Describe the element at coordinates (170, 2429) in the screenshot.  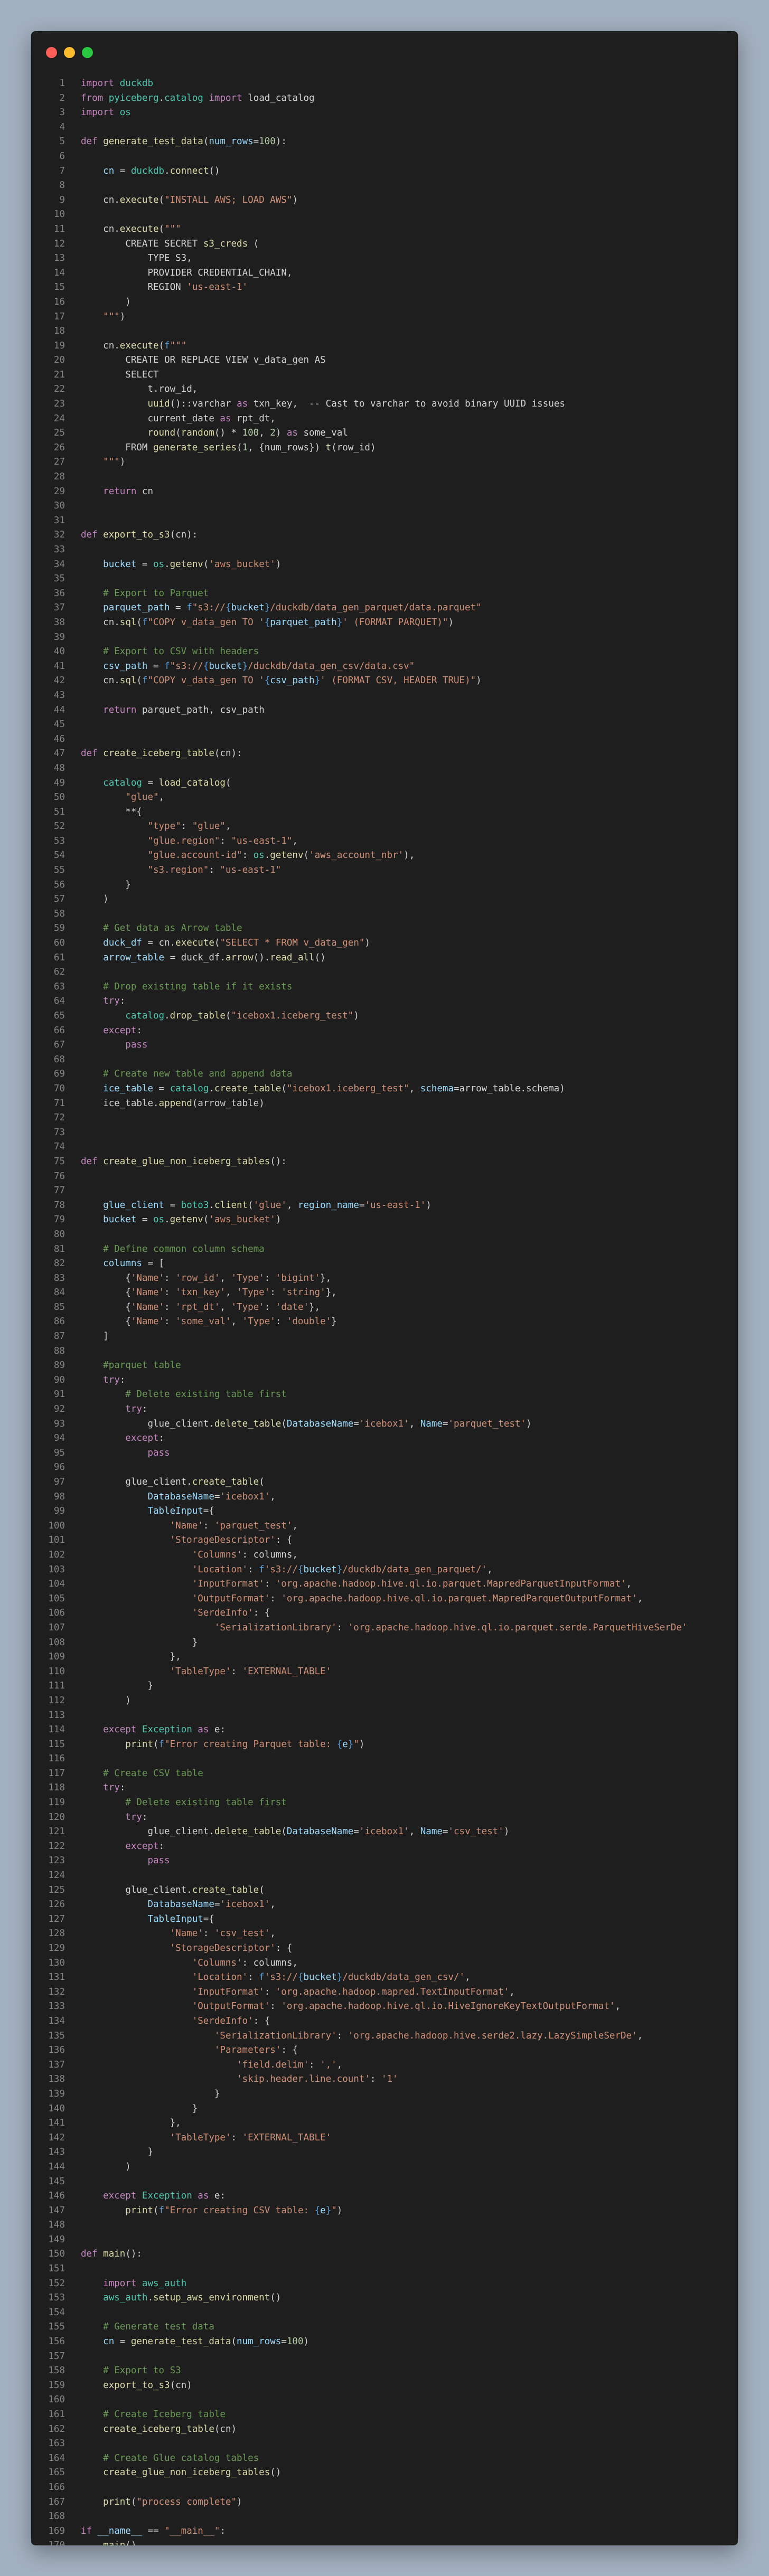
I see `code-text: create_iceberg_table(cn)` at that location.